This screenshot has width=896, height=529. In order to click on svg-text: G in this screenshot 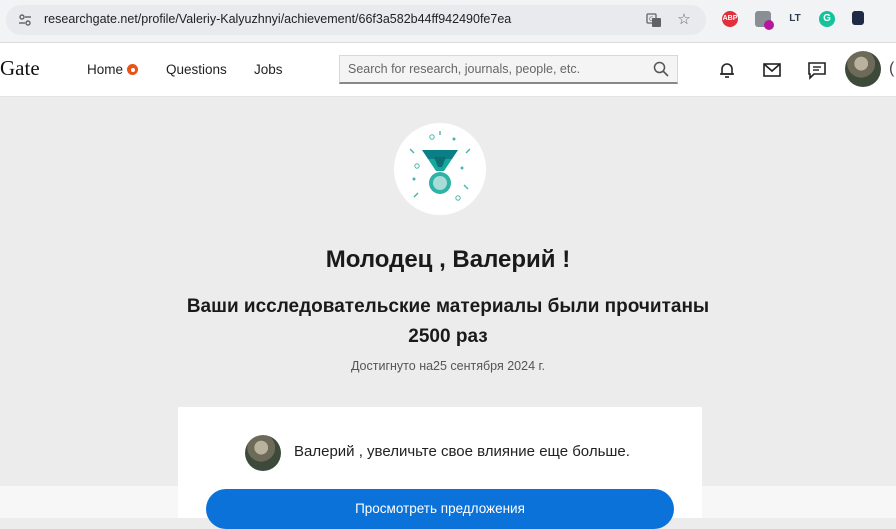, I will do `click(651, 19)`.